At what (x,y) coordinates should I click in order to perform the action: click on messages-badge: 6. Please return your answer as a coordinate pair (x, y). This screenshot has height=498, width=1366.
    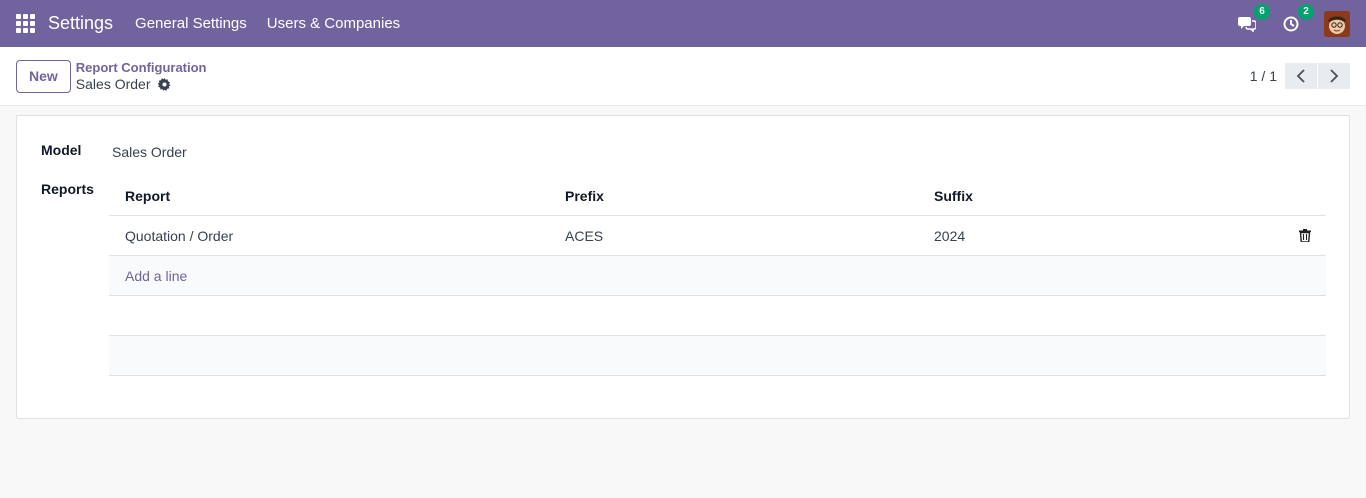
    Looking at the image, I should click on (1262, 11).